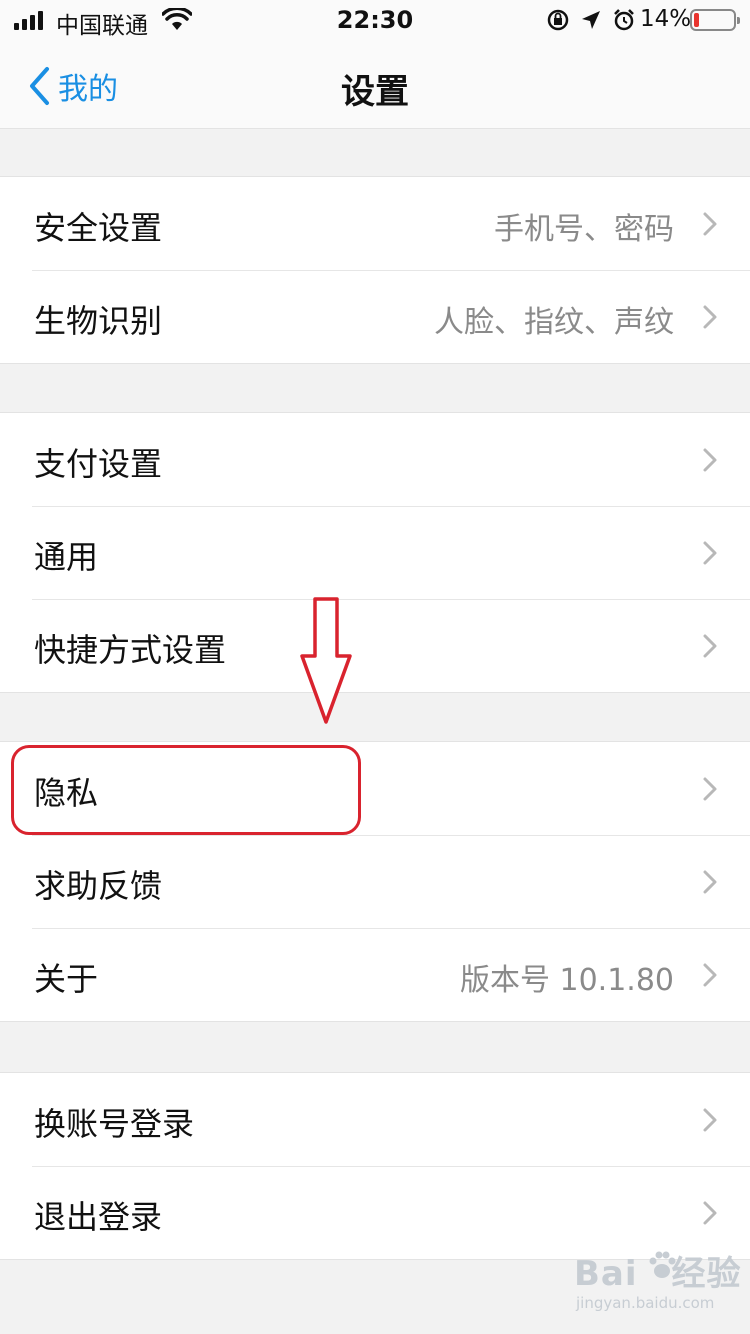 The height and width of the screenshot is (1334, 750). I want to click on settings-group-account: 安全设置 手机号、密码 生物识别 人脸、指纹、声纹, so click(375, 270).